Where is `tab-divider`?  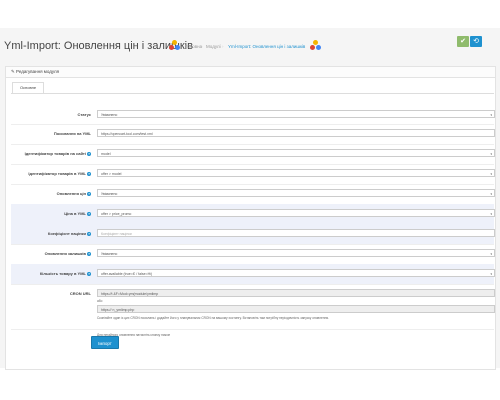 tab-divider is located at coordinates (252, 93).